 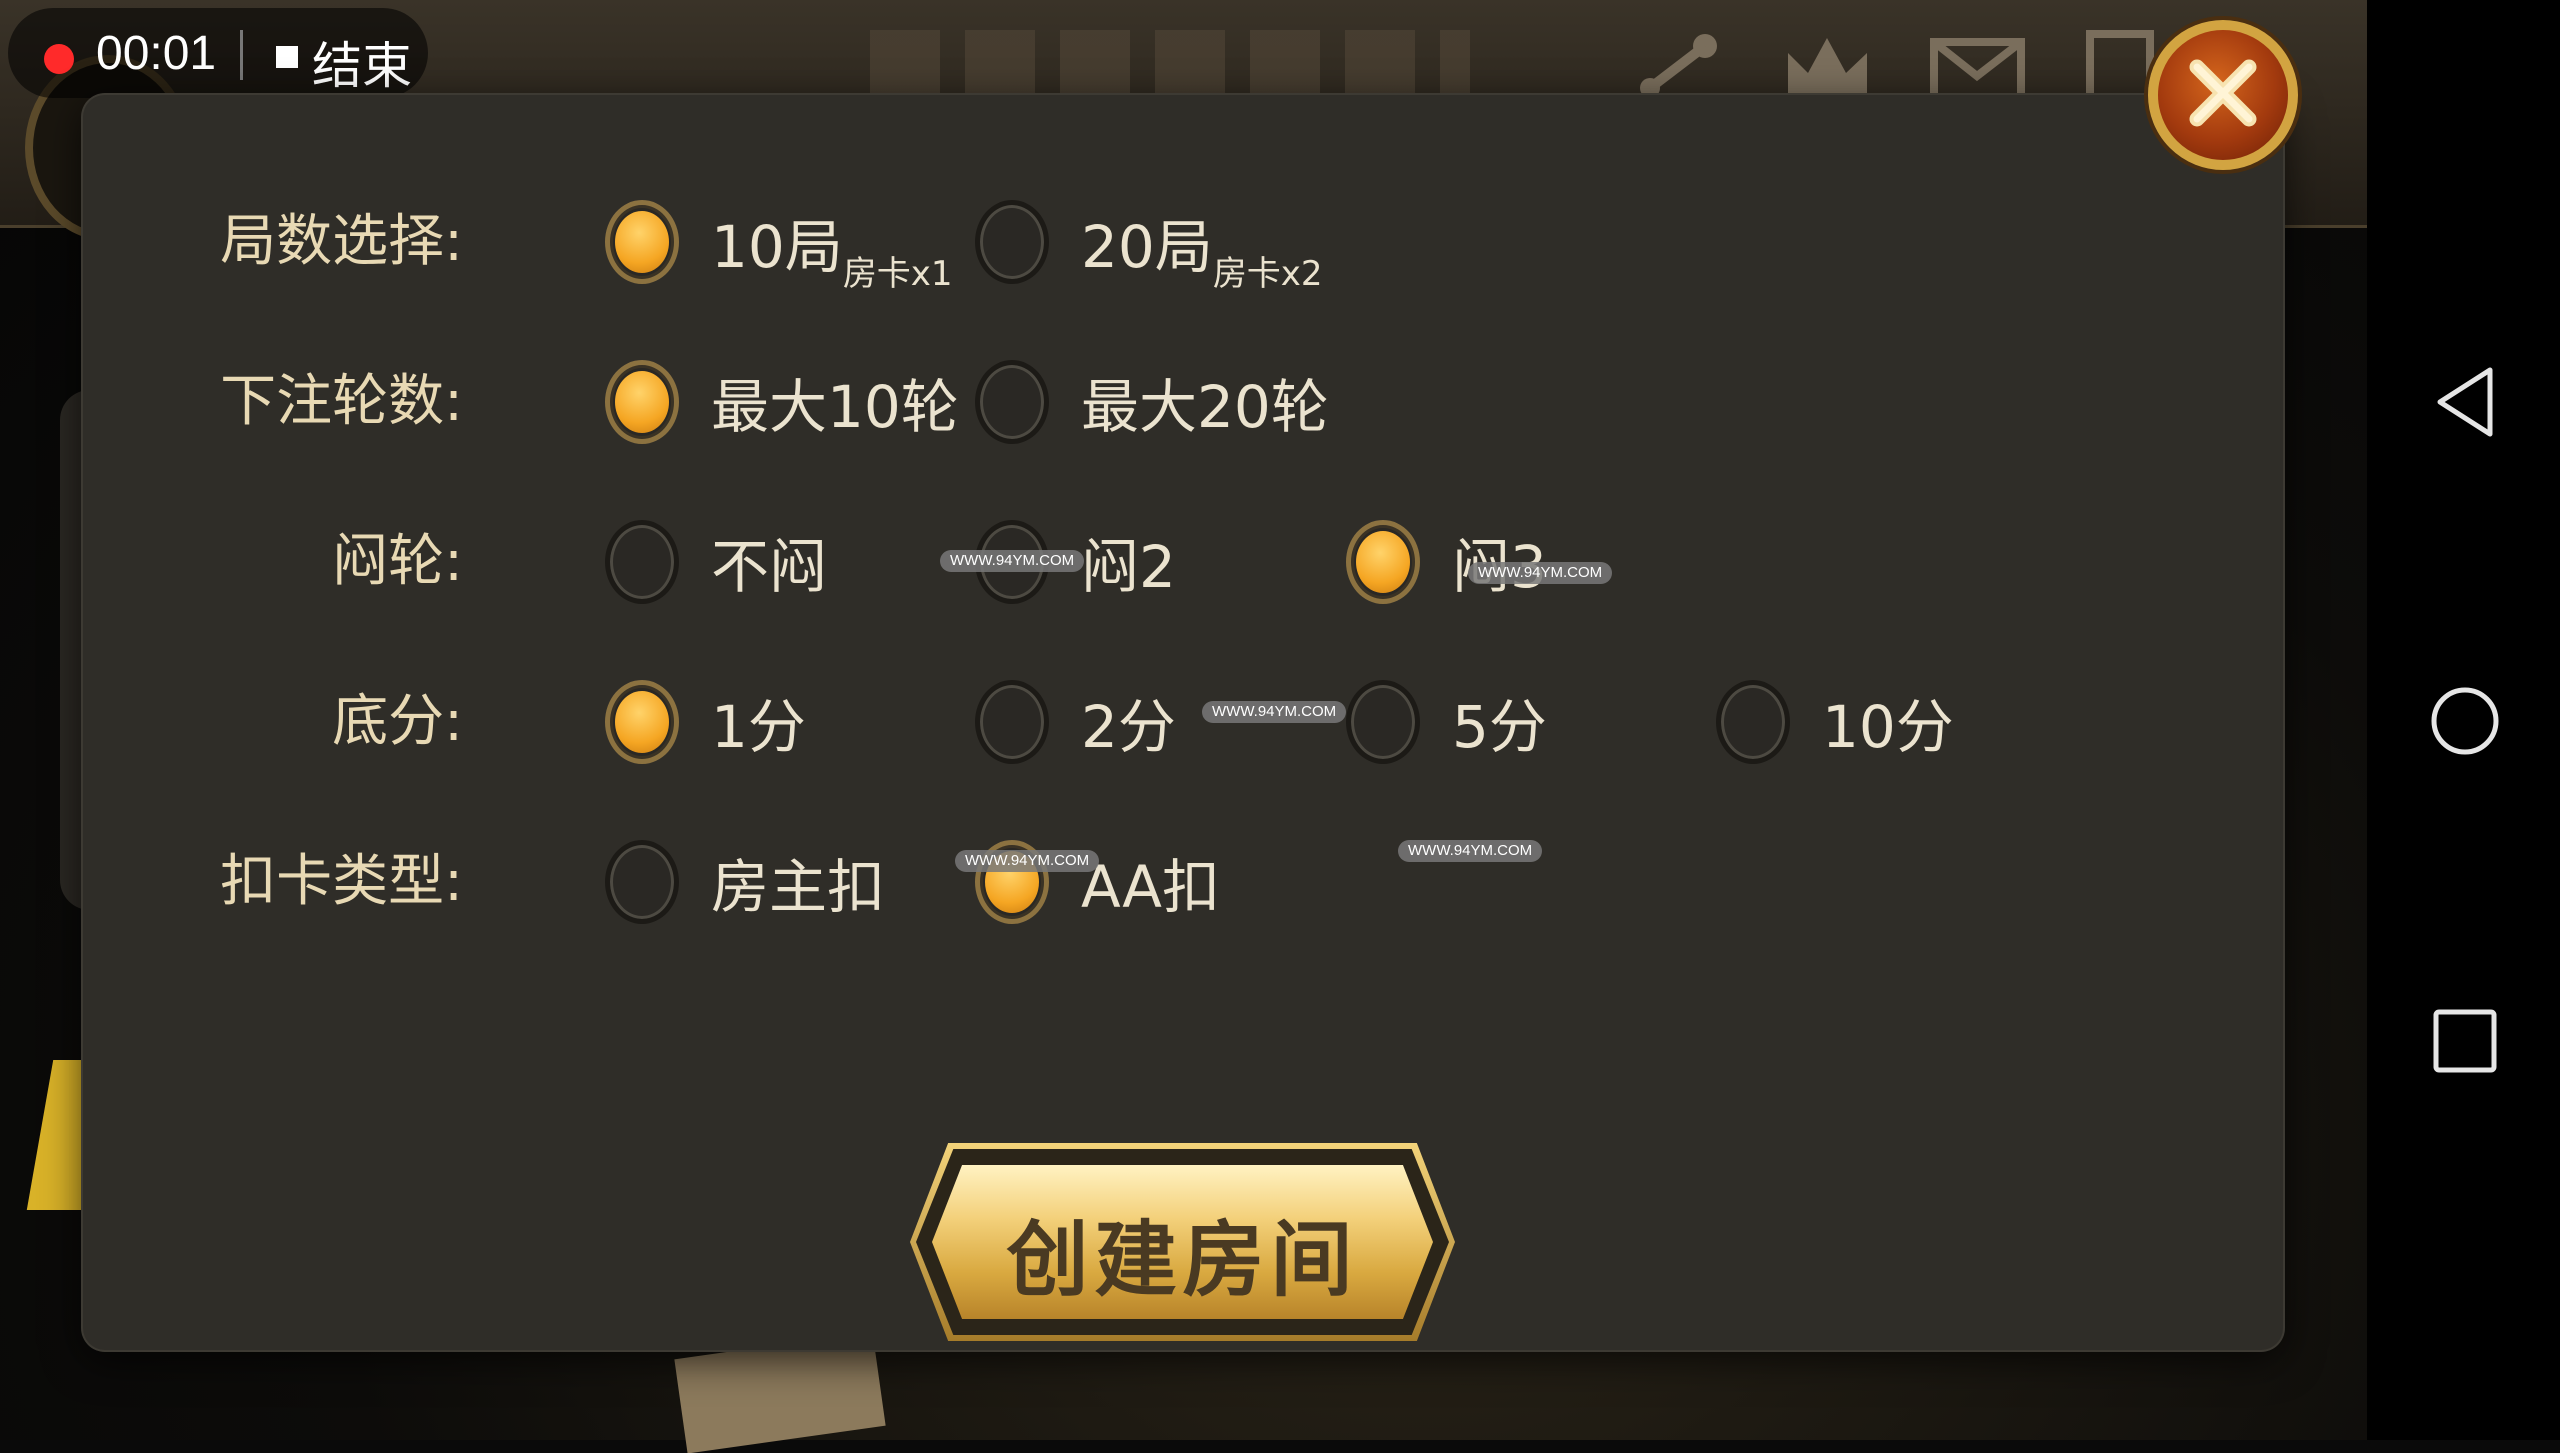 I want to click on option-max-20-bet-rounds: 最大20轮, so click(x=1152, y=402).